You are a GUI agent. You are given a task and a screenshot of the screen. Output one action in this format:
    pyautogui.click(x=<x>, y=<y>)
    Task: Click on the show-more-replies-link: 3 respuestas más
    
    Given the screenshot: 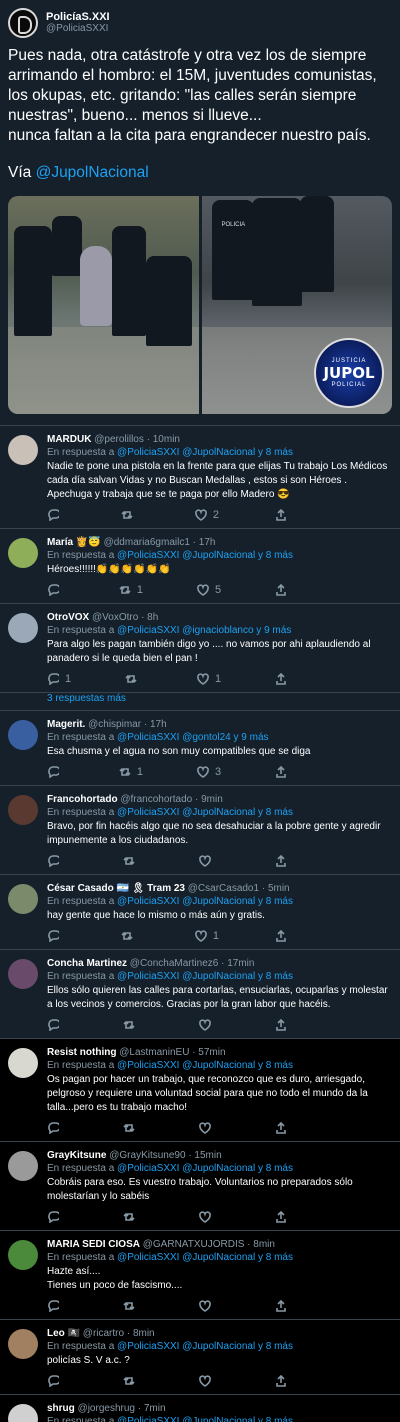 What is the action you would take?
    pyautogui.click(x=200, y=702)
    